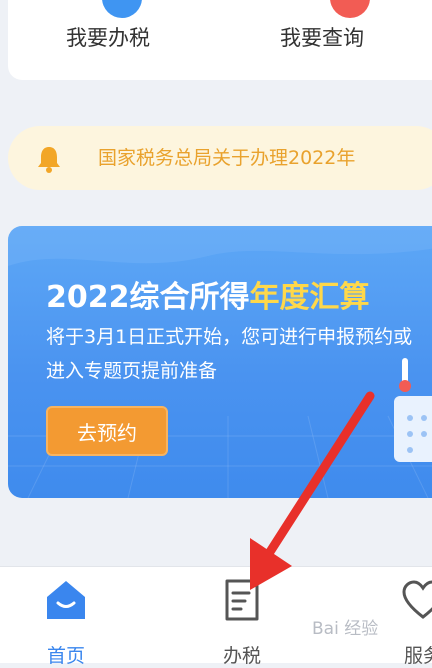  Describe the element at coordinates (413, 410) in the screenshot. I see `calendar-icon` at that location.